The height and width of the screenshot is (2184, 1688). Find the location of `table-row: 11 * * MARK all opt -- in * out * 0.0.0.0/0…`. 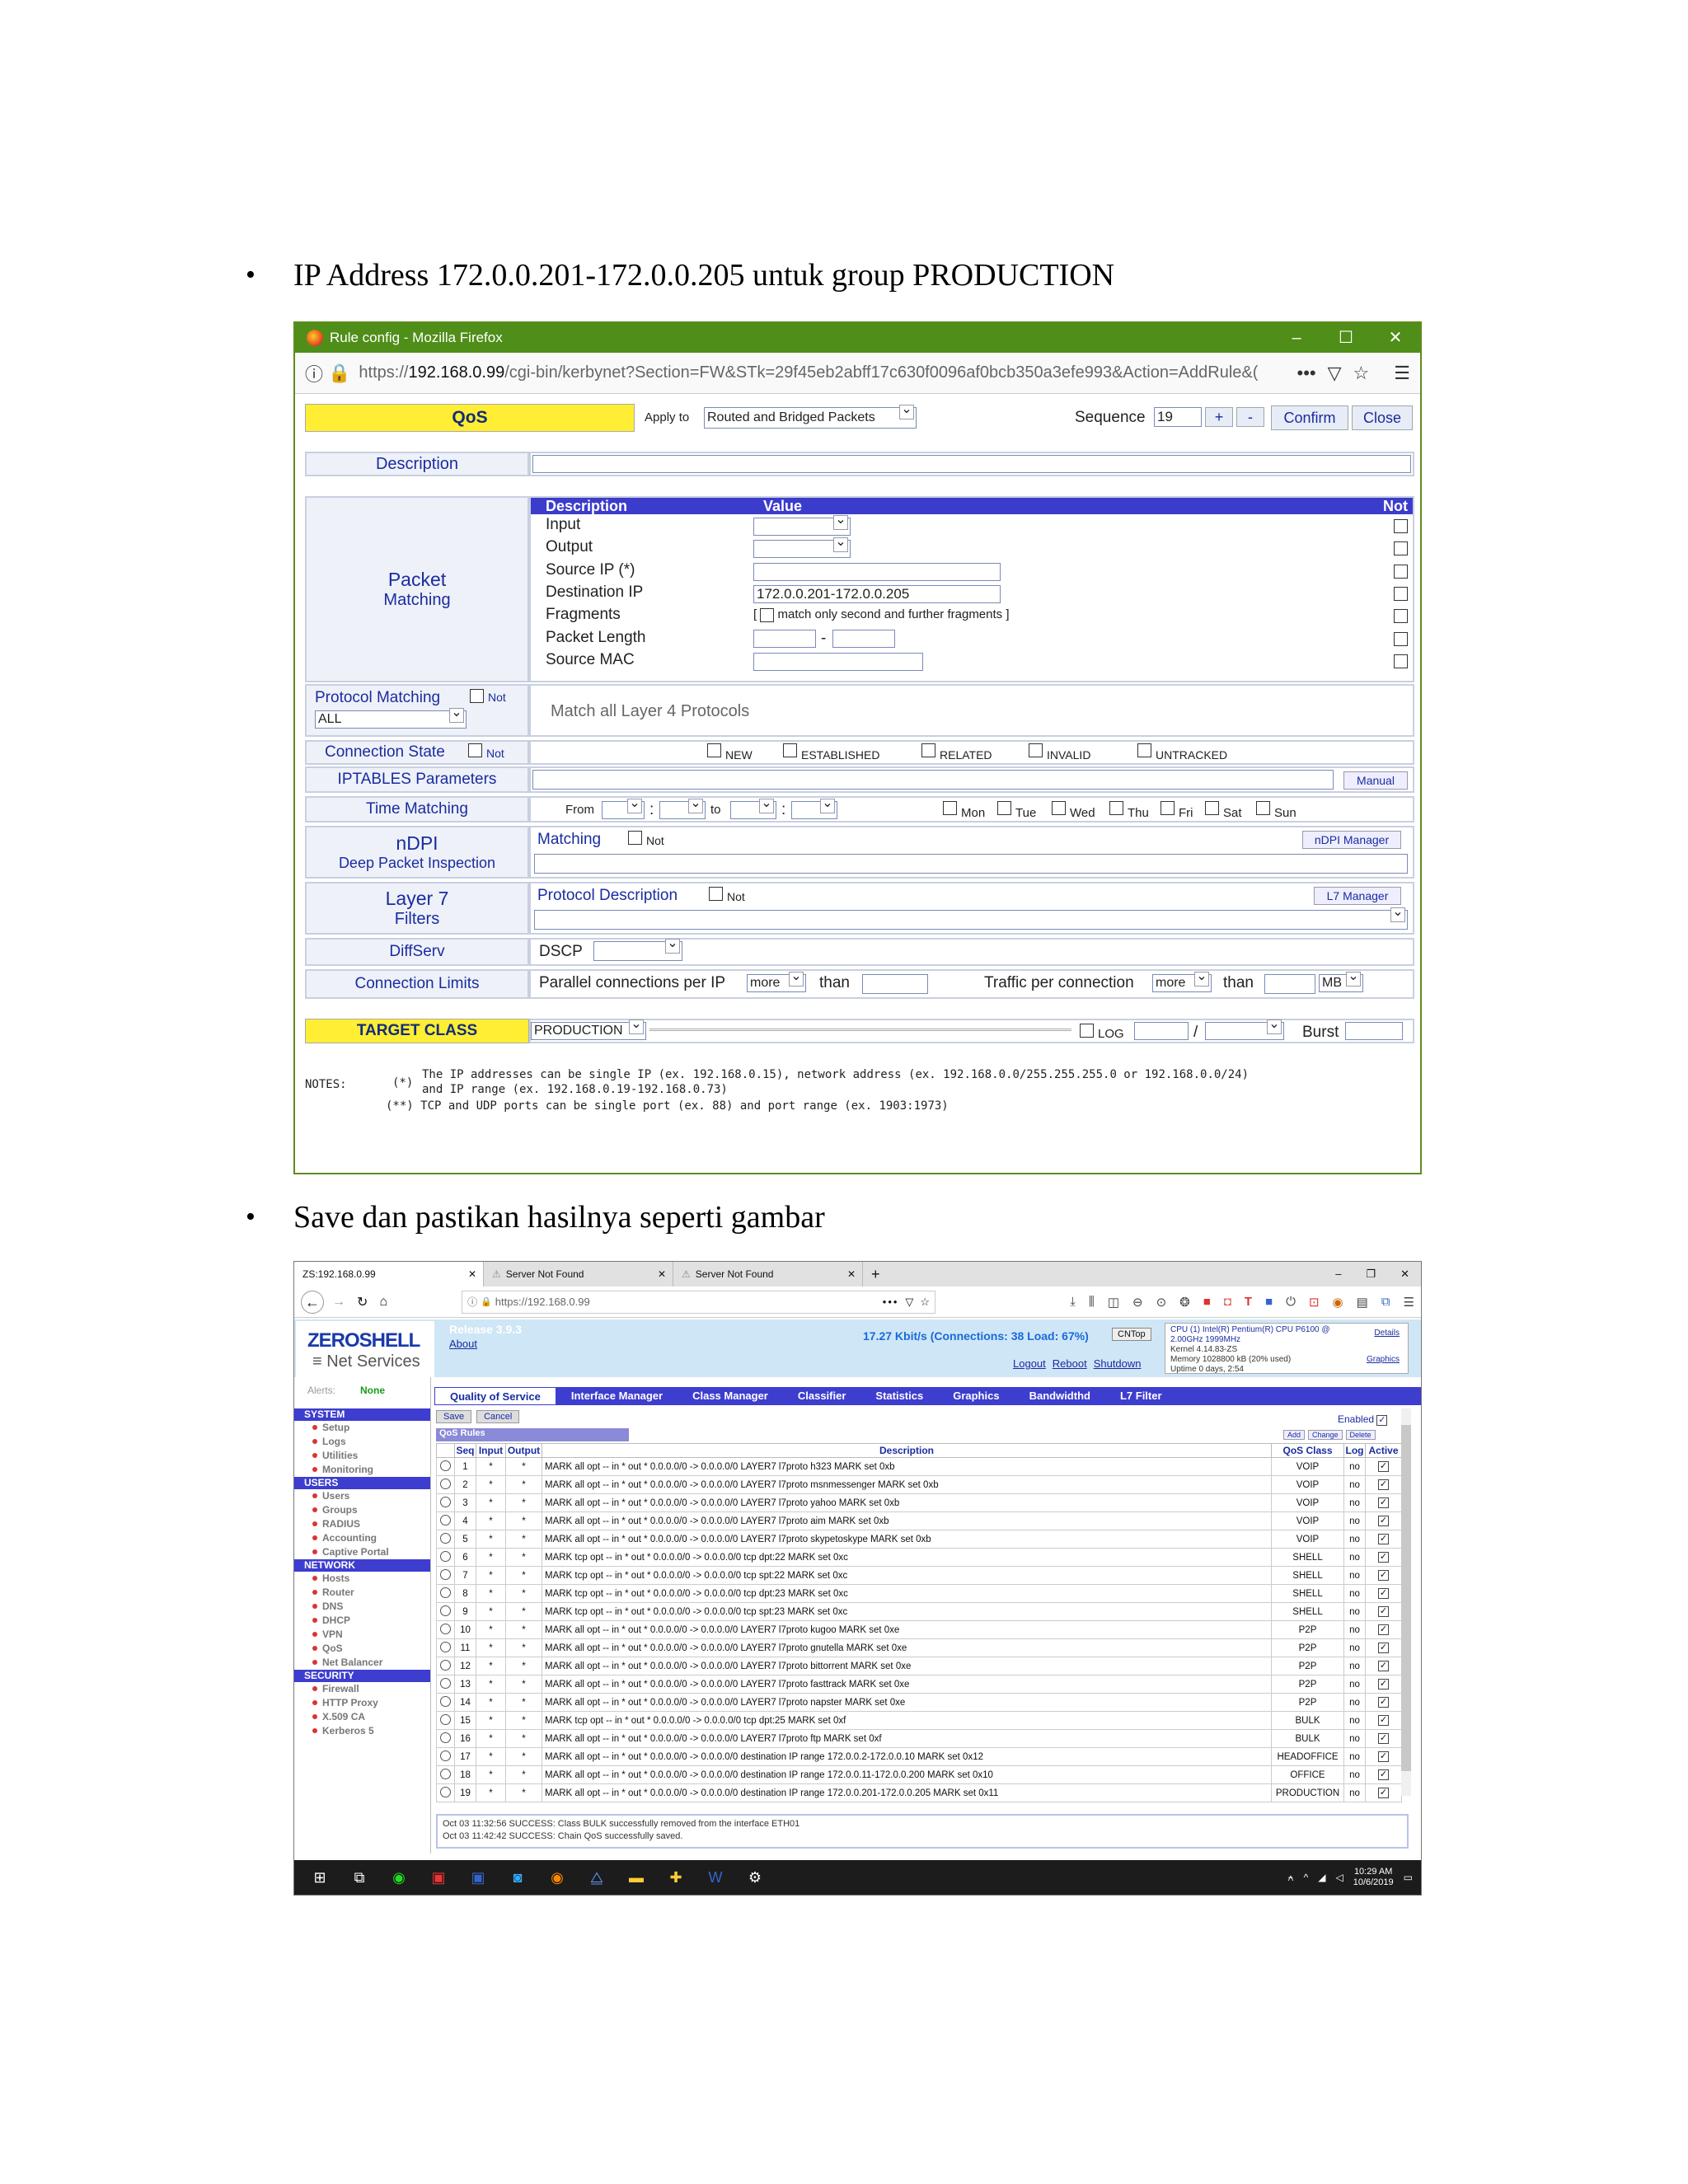

table-row: 11 * * MARK all opt -- in * out * 0.0.0.0/0… is located at coordinates (919, 1647).